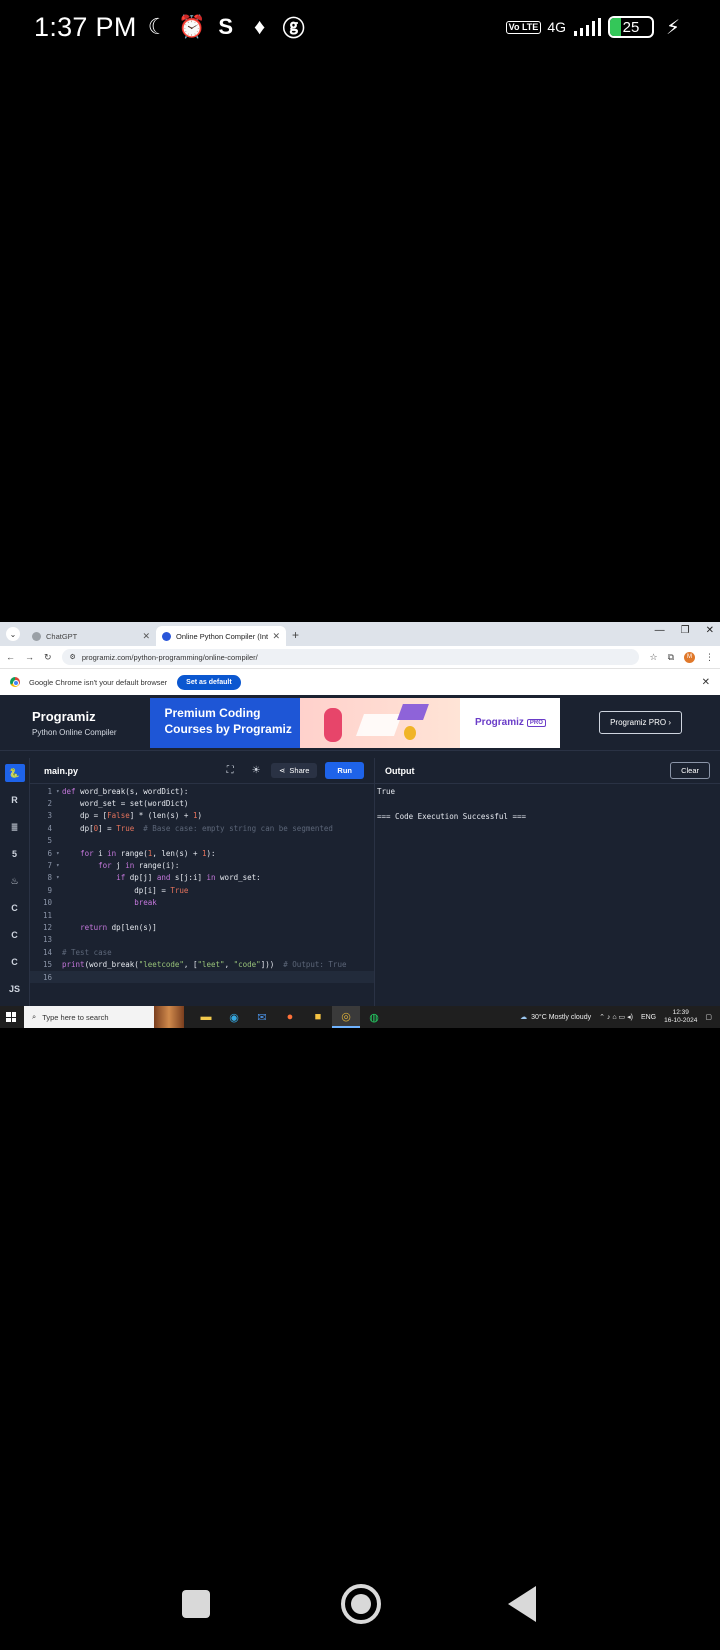 This screenshot has width=720, height=1650. I want to click on file-explorer-icon: ▬, so click(206, 1017).